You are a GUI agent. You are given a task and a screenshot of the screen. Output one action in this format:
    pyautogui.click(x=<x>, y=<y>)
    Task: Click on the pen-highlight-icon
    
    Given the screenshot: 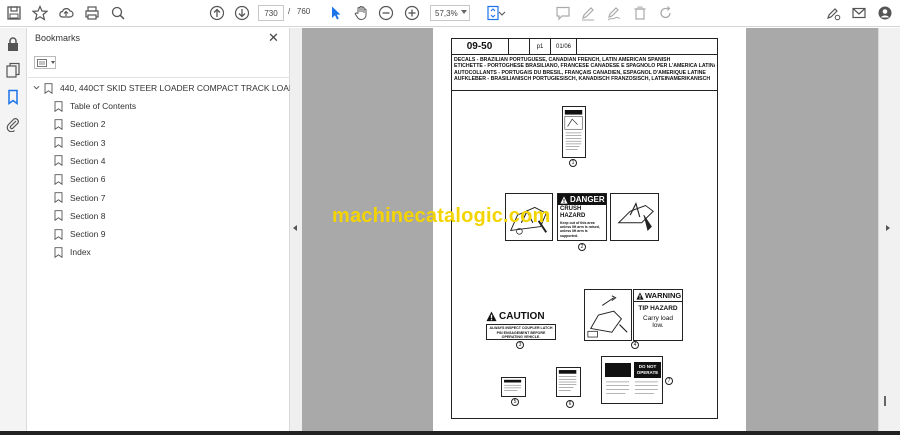 What is the action you would take?
    pyautogui.click(x=588, y=13)
    